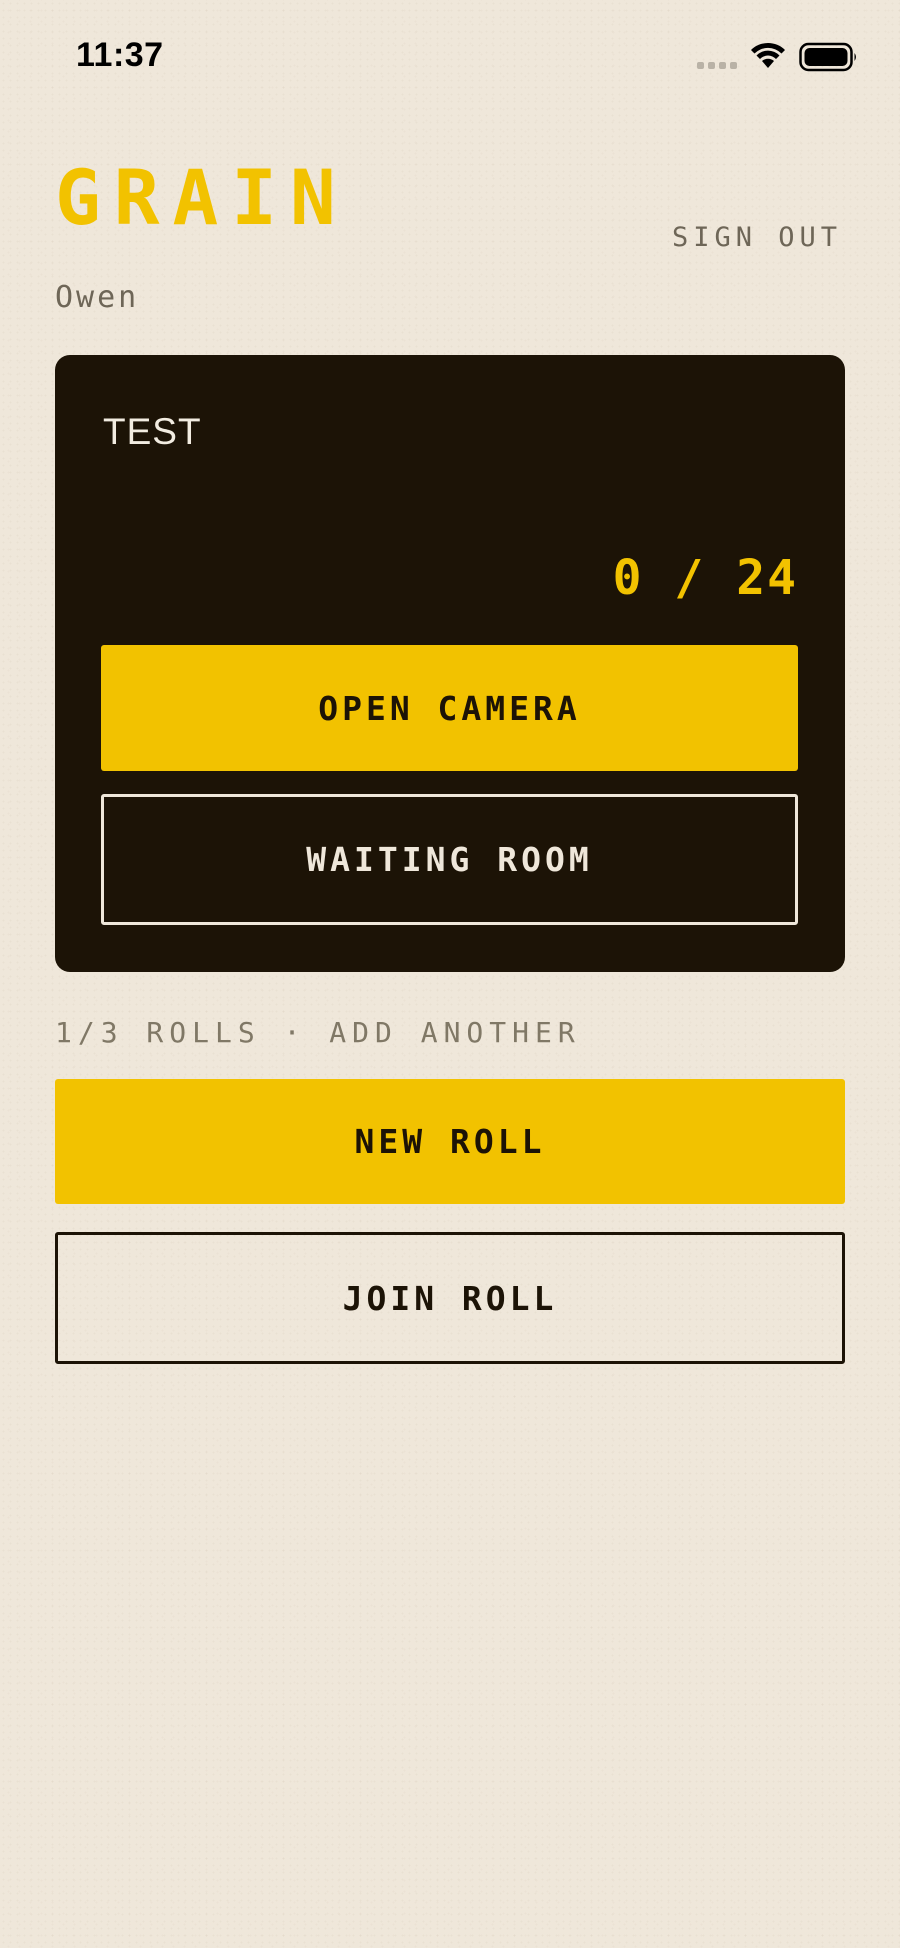 The width and height of the screenshot is (900, 1948). What do you see at coordinates (449, 859) in the screenshot?
I see `waiting-room-button: WAITING ROOM` at bounding box center [449, 859].